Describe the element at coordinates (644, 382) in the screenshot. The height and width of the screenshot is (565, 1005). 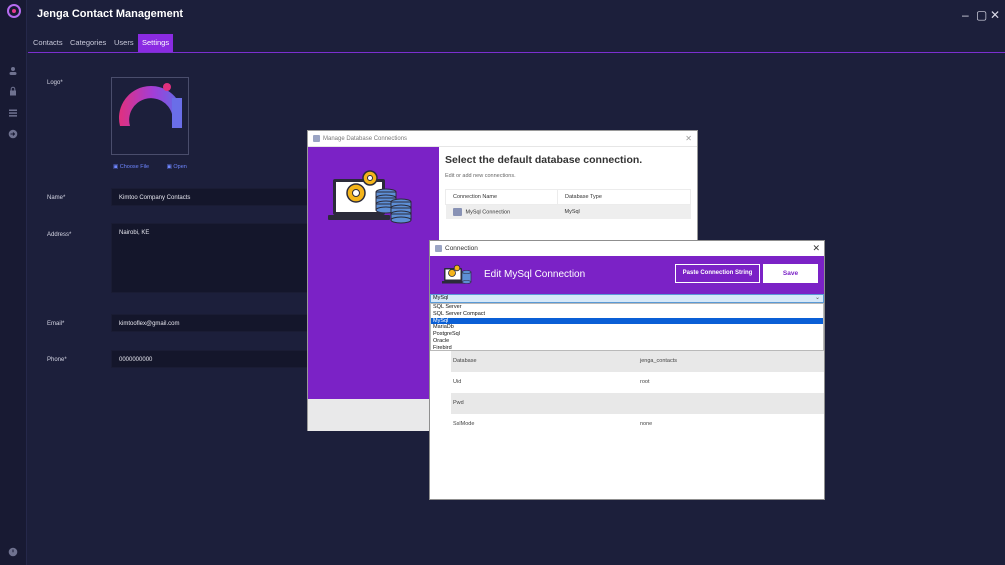
I see `property-value: root` at that location.